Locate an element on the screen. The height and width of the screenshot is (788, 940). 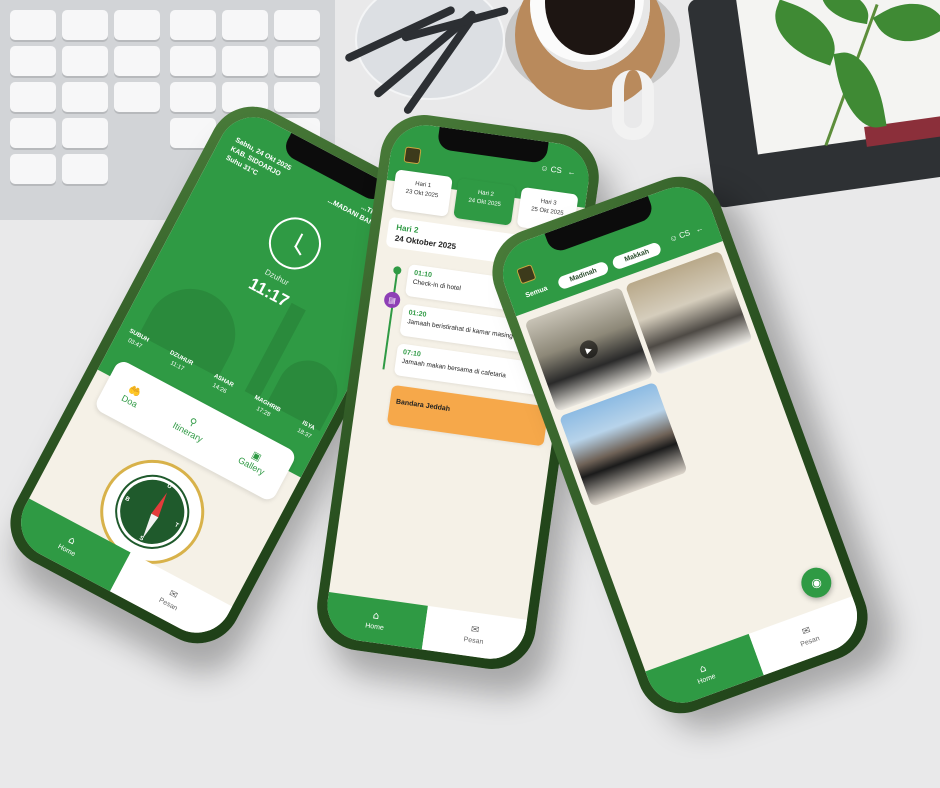
day-tab-1: Hari 1 23 Okt 2025 is located at coordinates (422, 193).